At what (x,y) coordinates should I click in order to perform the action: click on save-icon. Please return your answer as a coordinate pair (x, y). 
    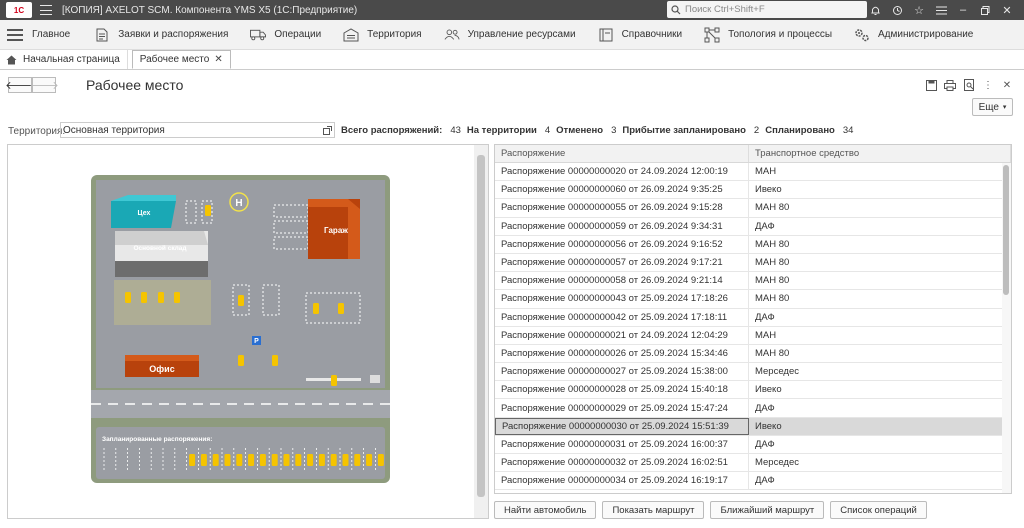
    Looking at the image, I should click on (931, 85).